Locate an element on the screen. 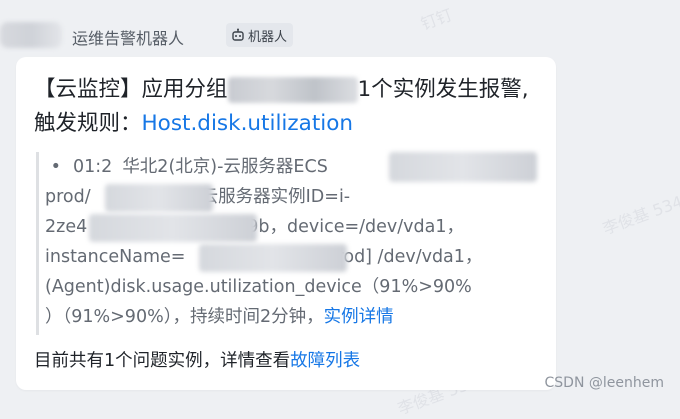 Image resolution: width=680 pixels, height=419 pixels. message-header: 运维告警机器人 机器人 is located at coordinates (340, 37).